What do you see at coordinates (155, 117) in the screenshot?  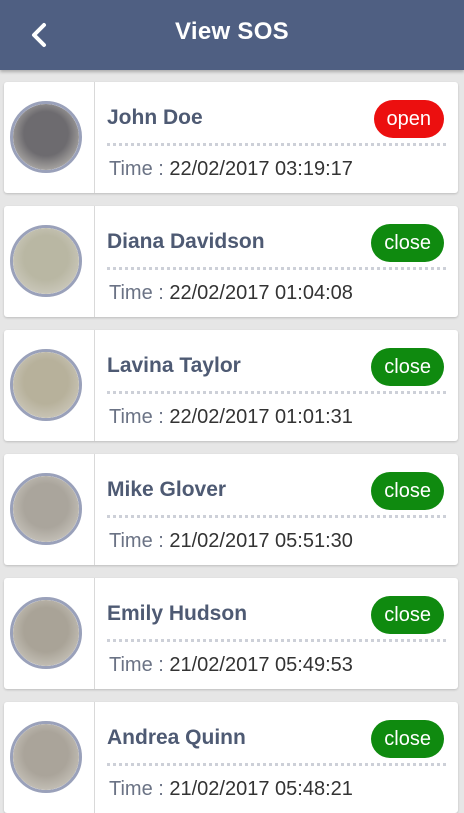 I see `contact-name: John Doe` at bounding box center [155, 117].